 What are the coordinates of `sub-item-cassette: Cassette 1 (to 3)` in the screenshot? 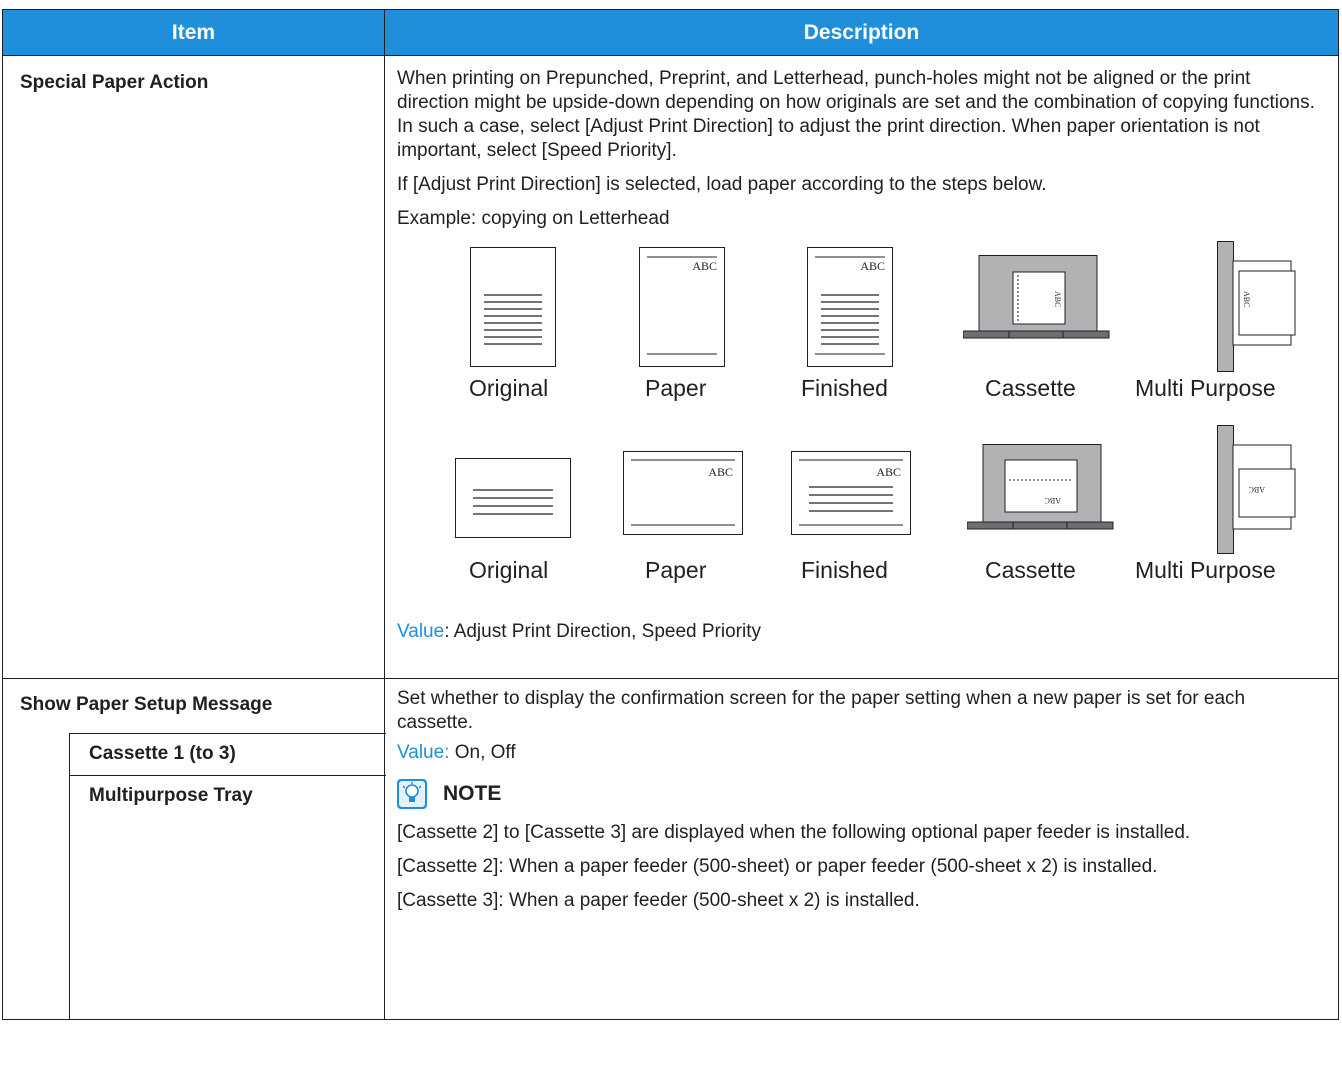 It's located at (228, 754).